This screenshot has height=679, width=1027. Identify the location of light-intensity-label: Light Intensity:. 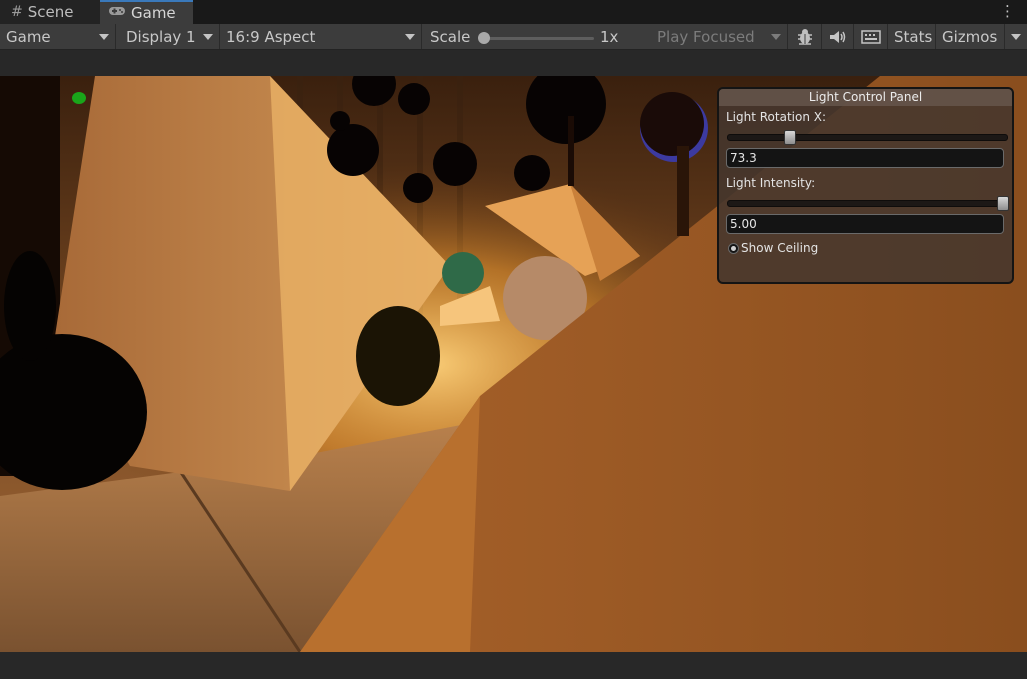
(771, 183).